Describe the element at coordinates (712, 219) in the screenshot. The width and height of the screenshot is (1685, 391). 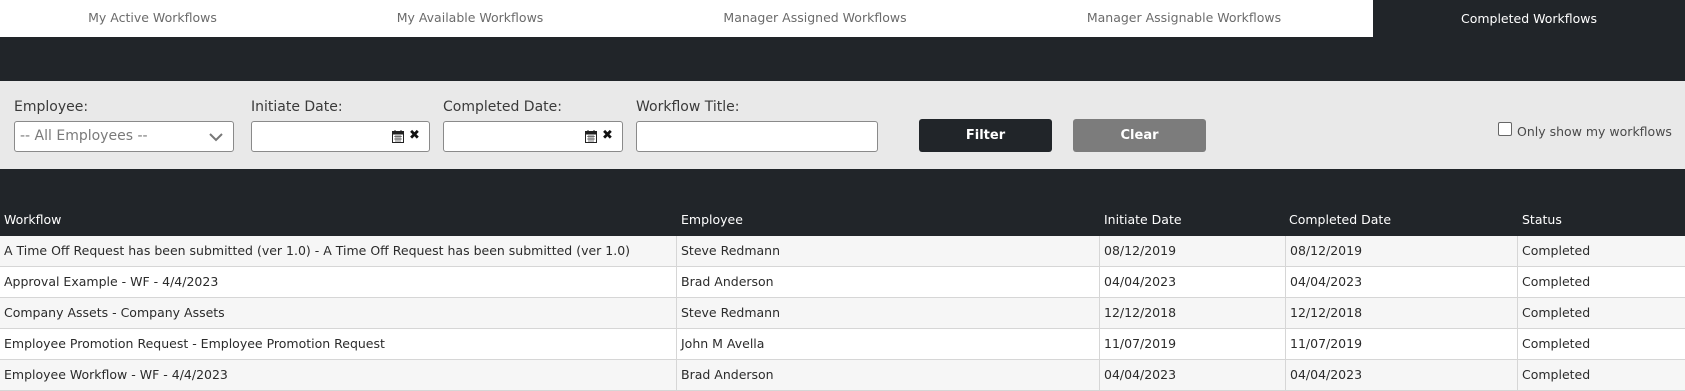
I see `column-header-employee: Employee` at that location.